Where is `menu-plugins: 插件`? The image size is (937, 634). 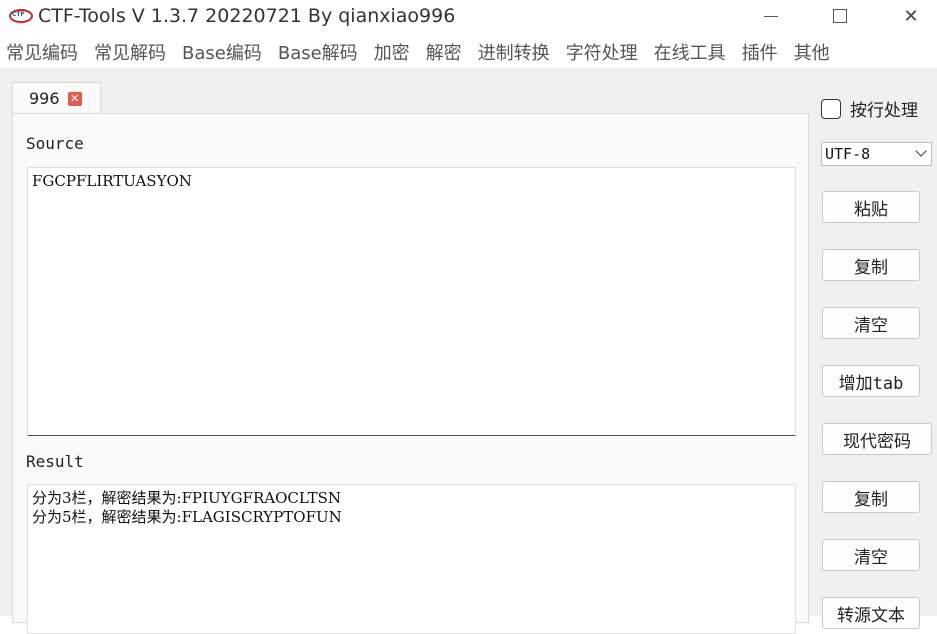 menu-plugins: 插件 is located at coordinates (760, 52).